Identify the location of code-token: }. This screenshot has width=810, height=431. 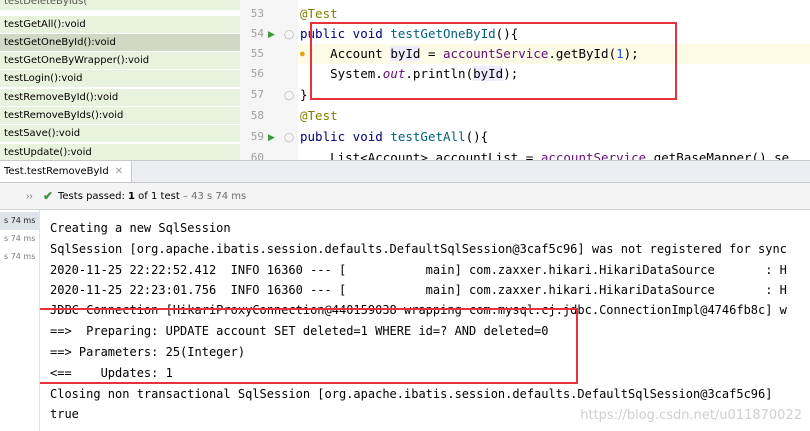
(304, 94).